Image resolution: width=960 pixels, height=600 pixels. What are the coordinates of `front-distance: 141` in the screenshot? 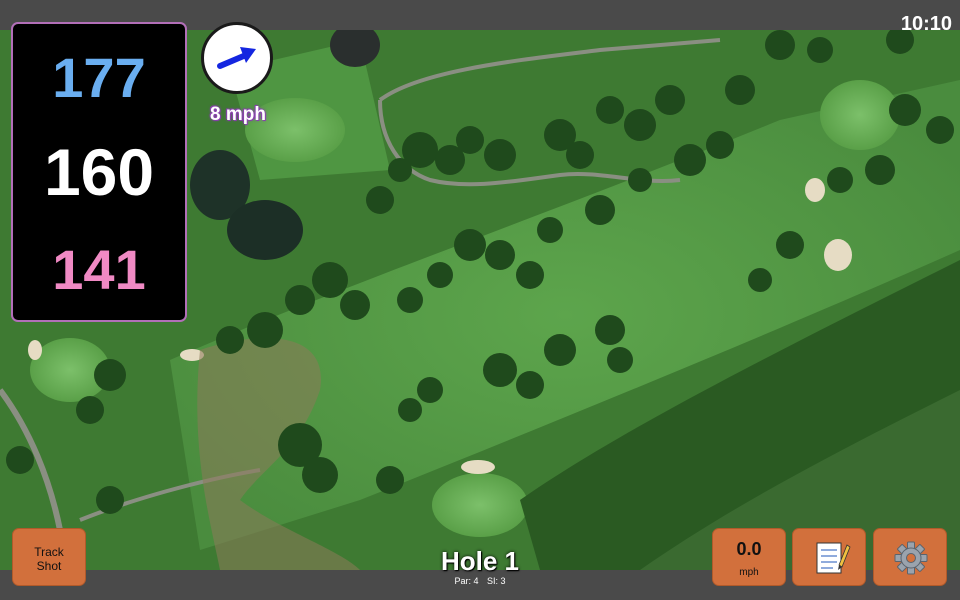 It's located at (99, 269).